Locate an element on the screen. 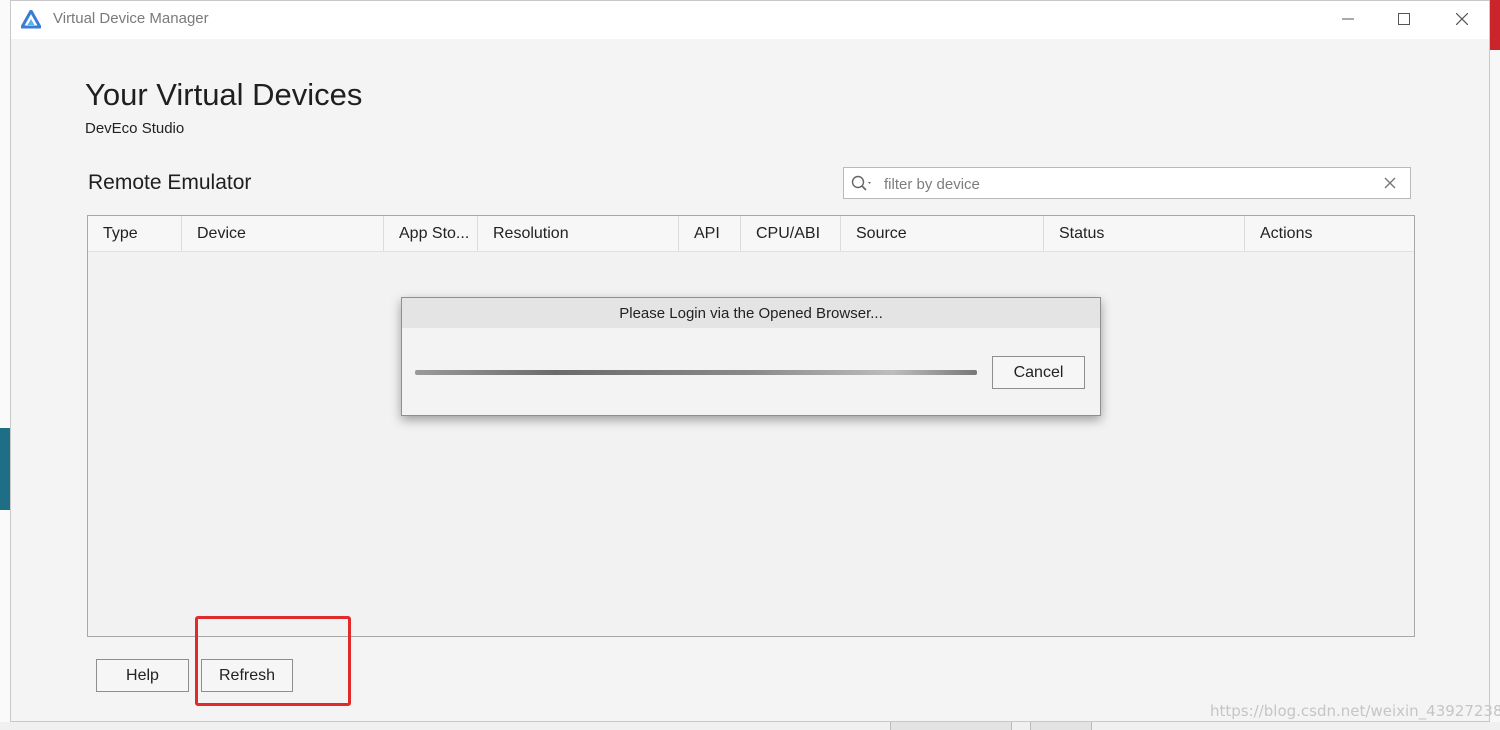 The width and height of the screenshot is (1500, 730). background-panel is located at coordinates (5, 469).